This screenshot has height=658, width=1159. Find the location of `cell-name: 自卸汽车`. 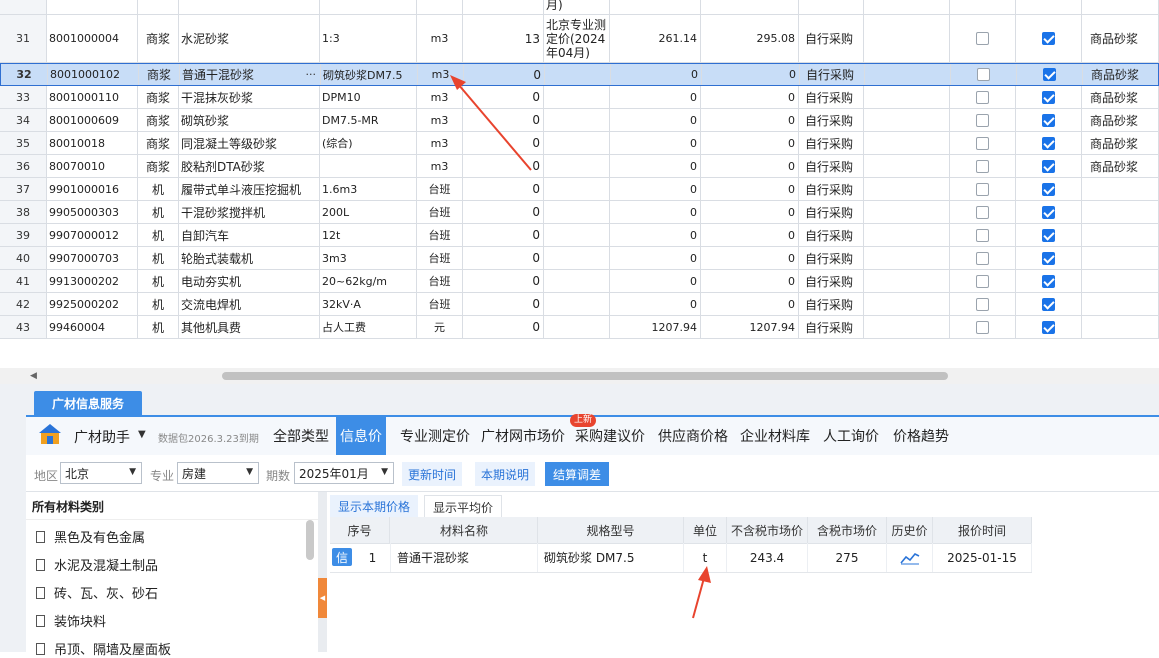

cell-name: 自卸汽车 is located at coordinates (249, 235).